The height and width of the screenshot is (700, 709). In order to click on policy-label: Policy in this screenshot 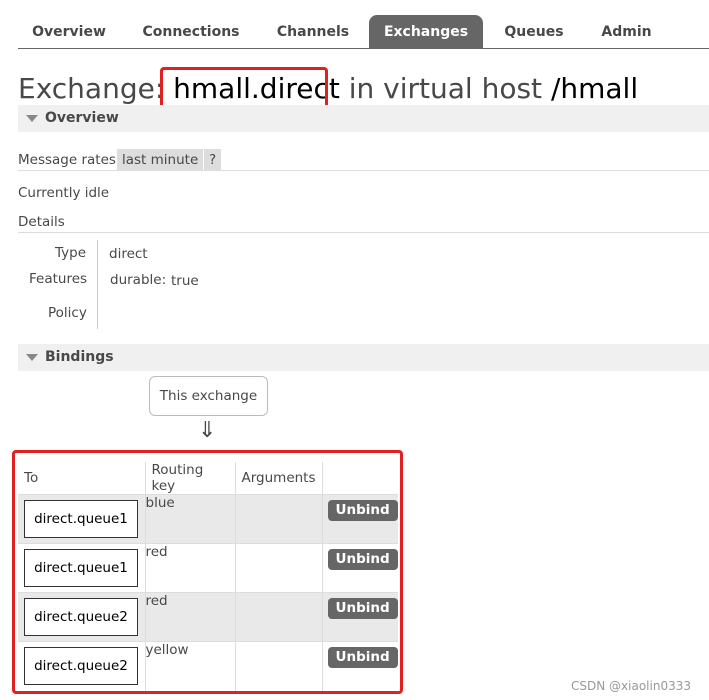, I will do `click(67, 313)`.